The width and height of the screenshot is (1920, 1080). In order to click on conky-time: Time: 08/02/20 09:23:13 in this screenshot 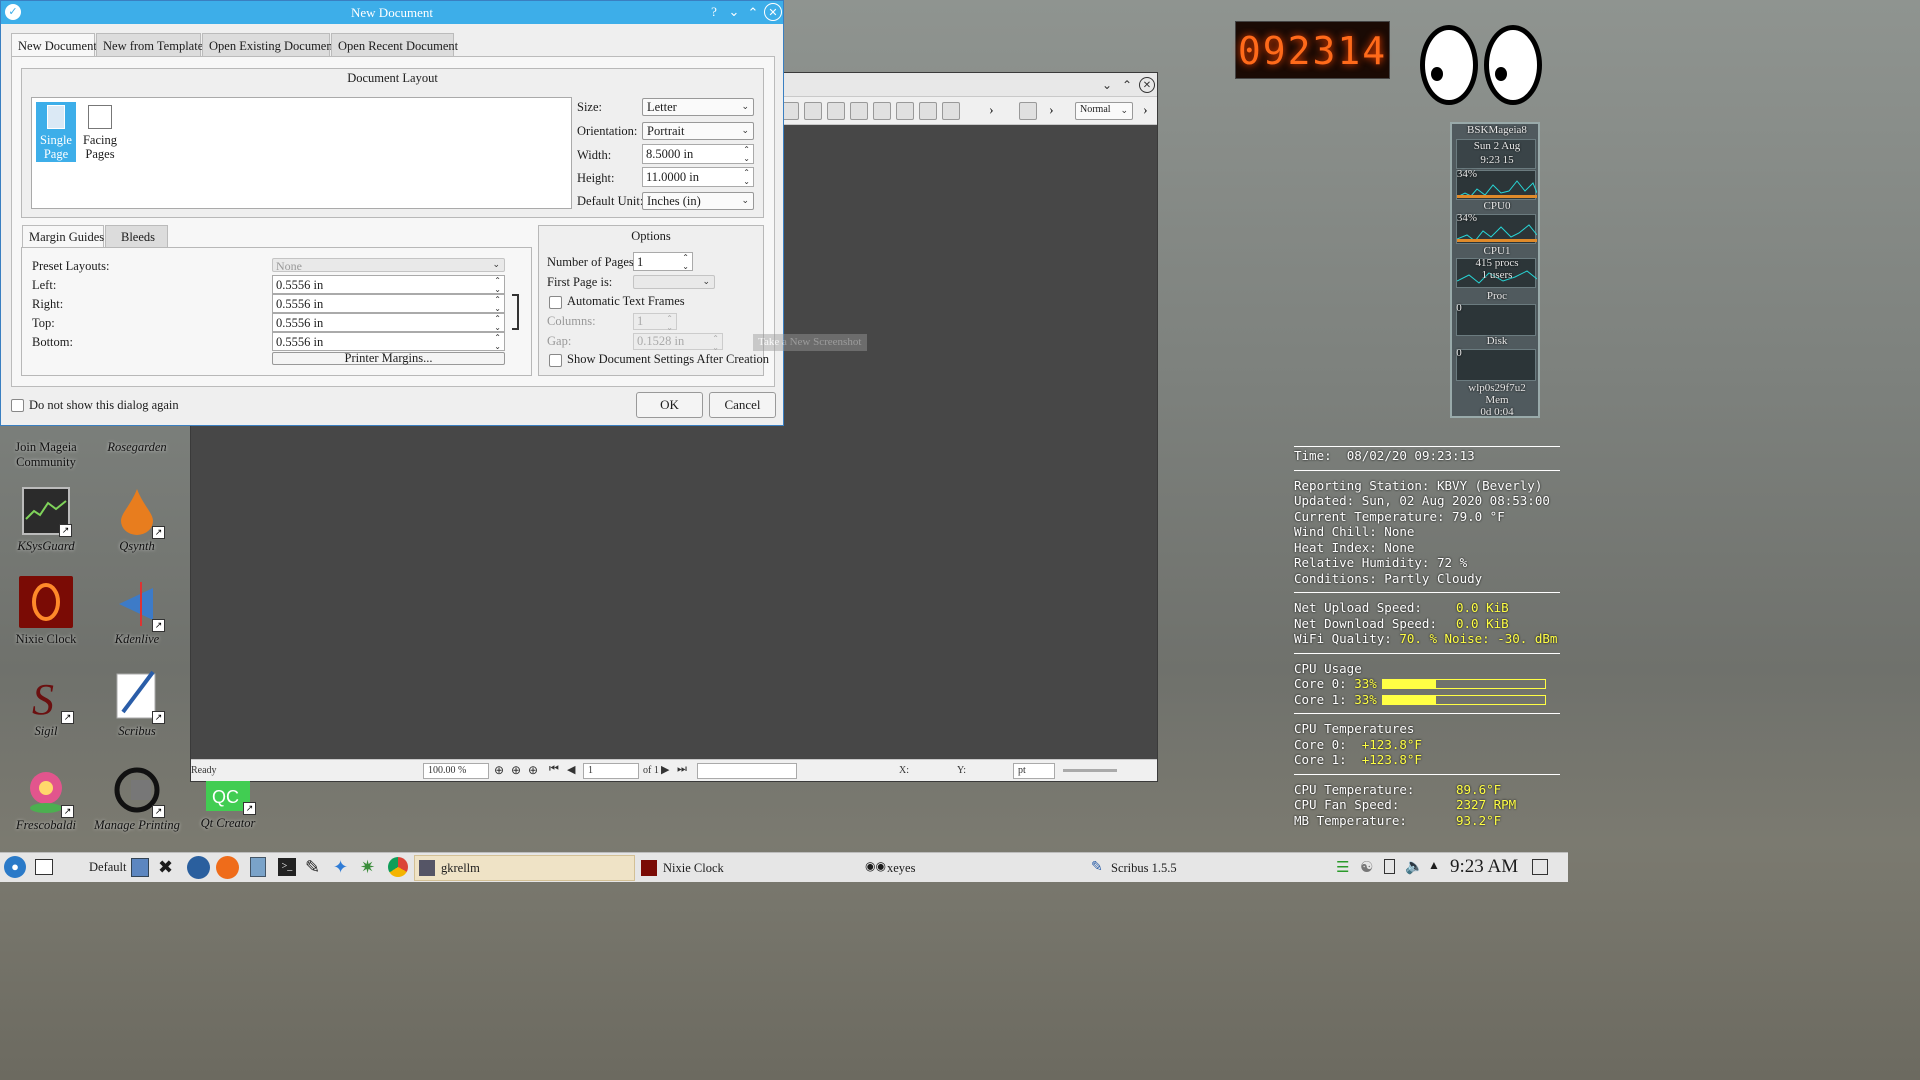, I will do `click(1384, 455)`.